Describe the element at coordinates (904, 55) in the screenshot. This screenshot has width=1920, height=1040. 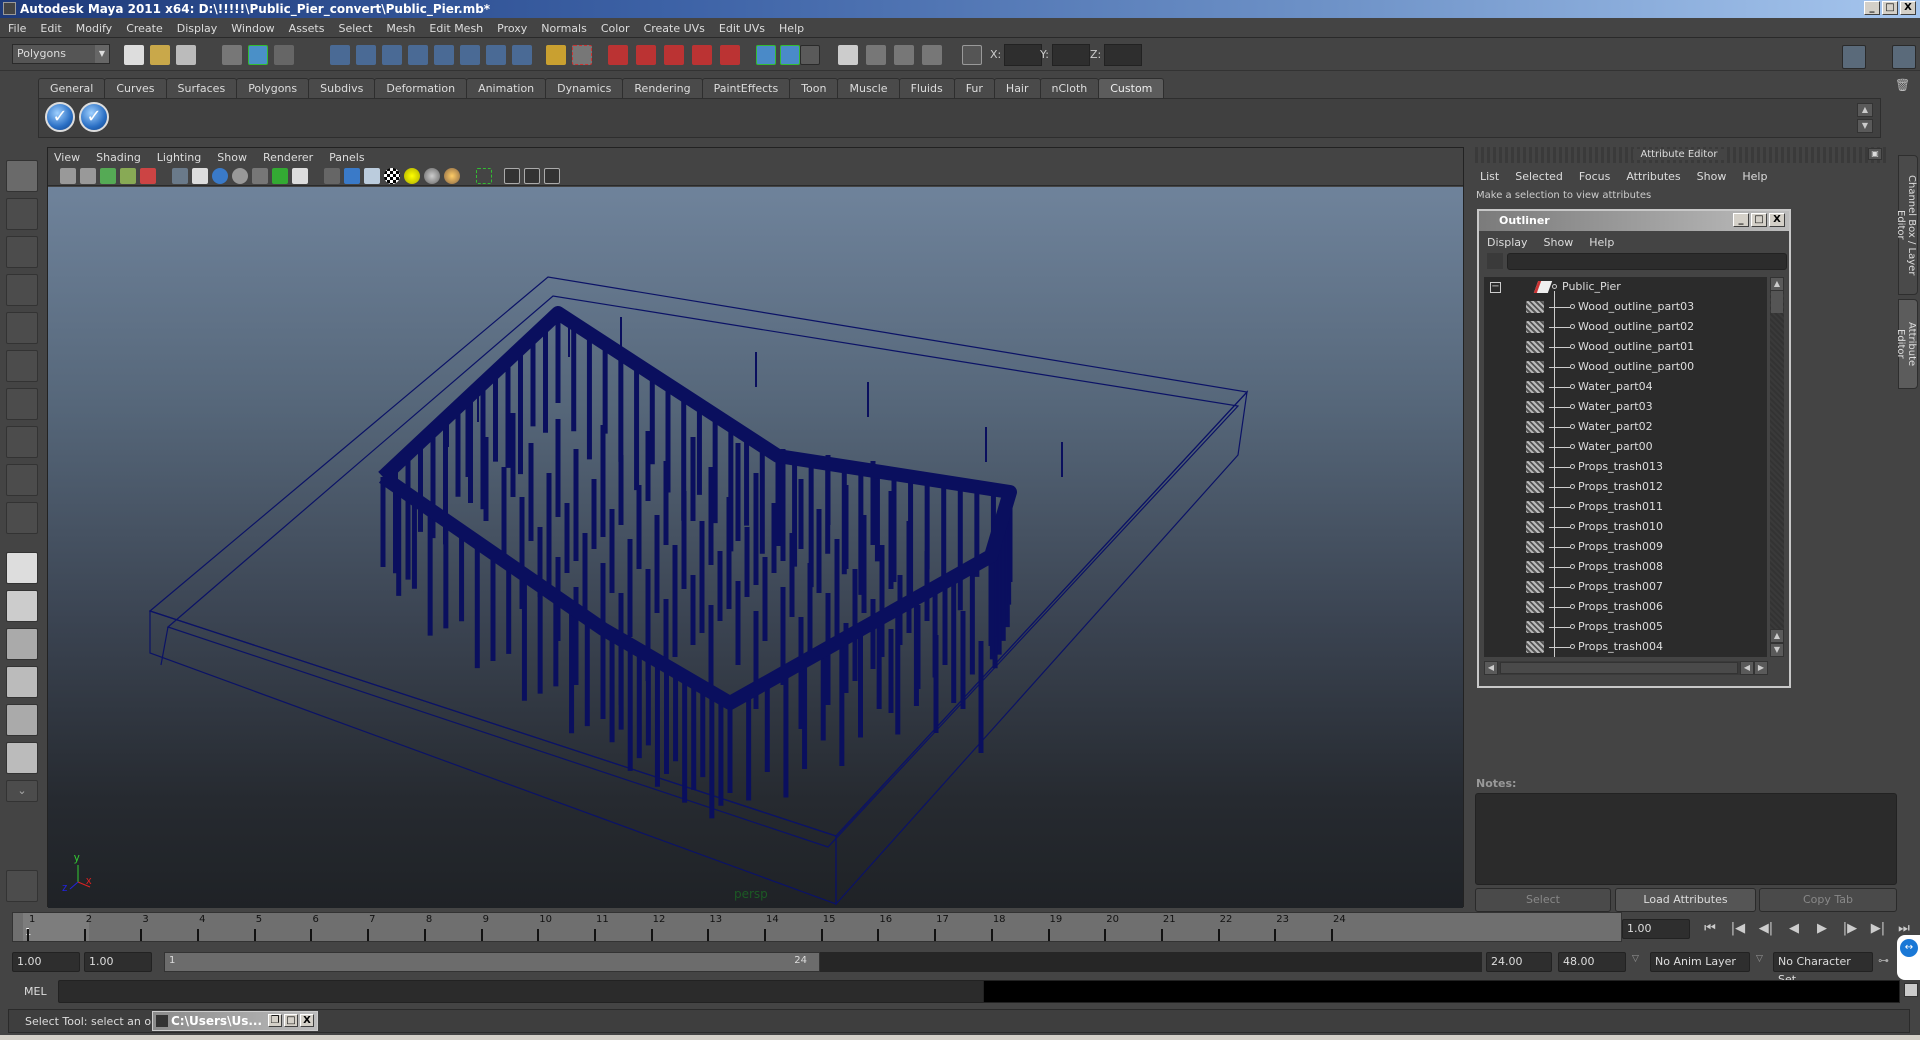
I see `ipr-render-icon` at that location.